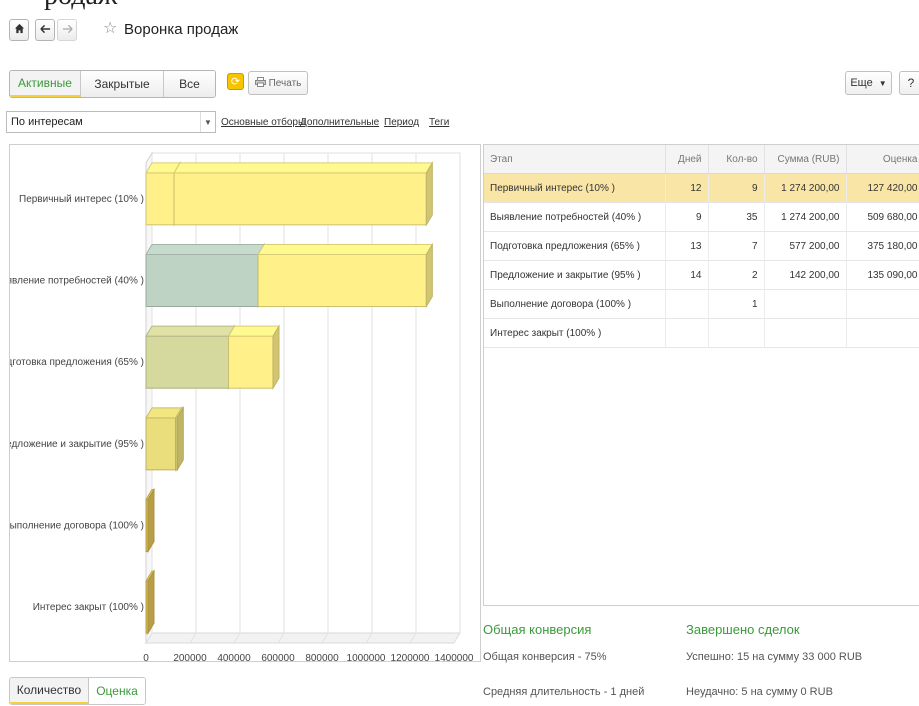 The image size is (919, 706). Describe the element at coordinates (805, 159) in the screenshot. I see `col-sum: Сумма (RUB)` at that location.